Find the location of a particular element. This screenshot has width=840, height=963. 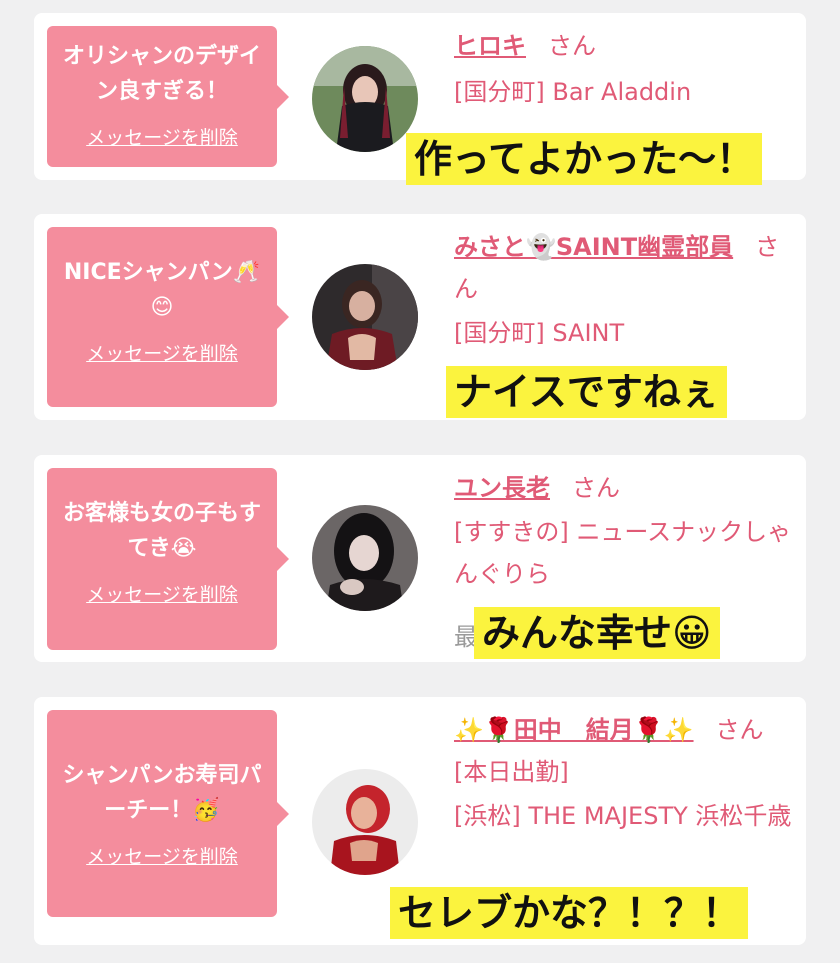

caption-overlay: 作ってよかった〜！ is located at coordinates (584, 159).